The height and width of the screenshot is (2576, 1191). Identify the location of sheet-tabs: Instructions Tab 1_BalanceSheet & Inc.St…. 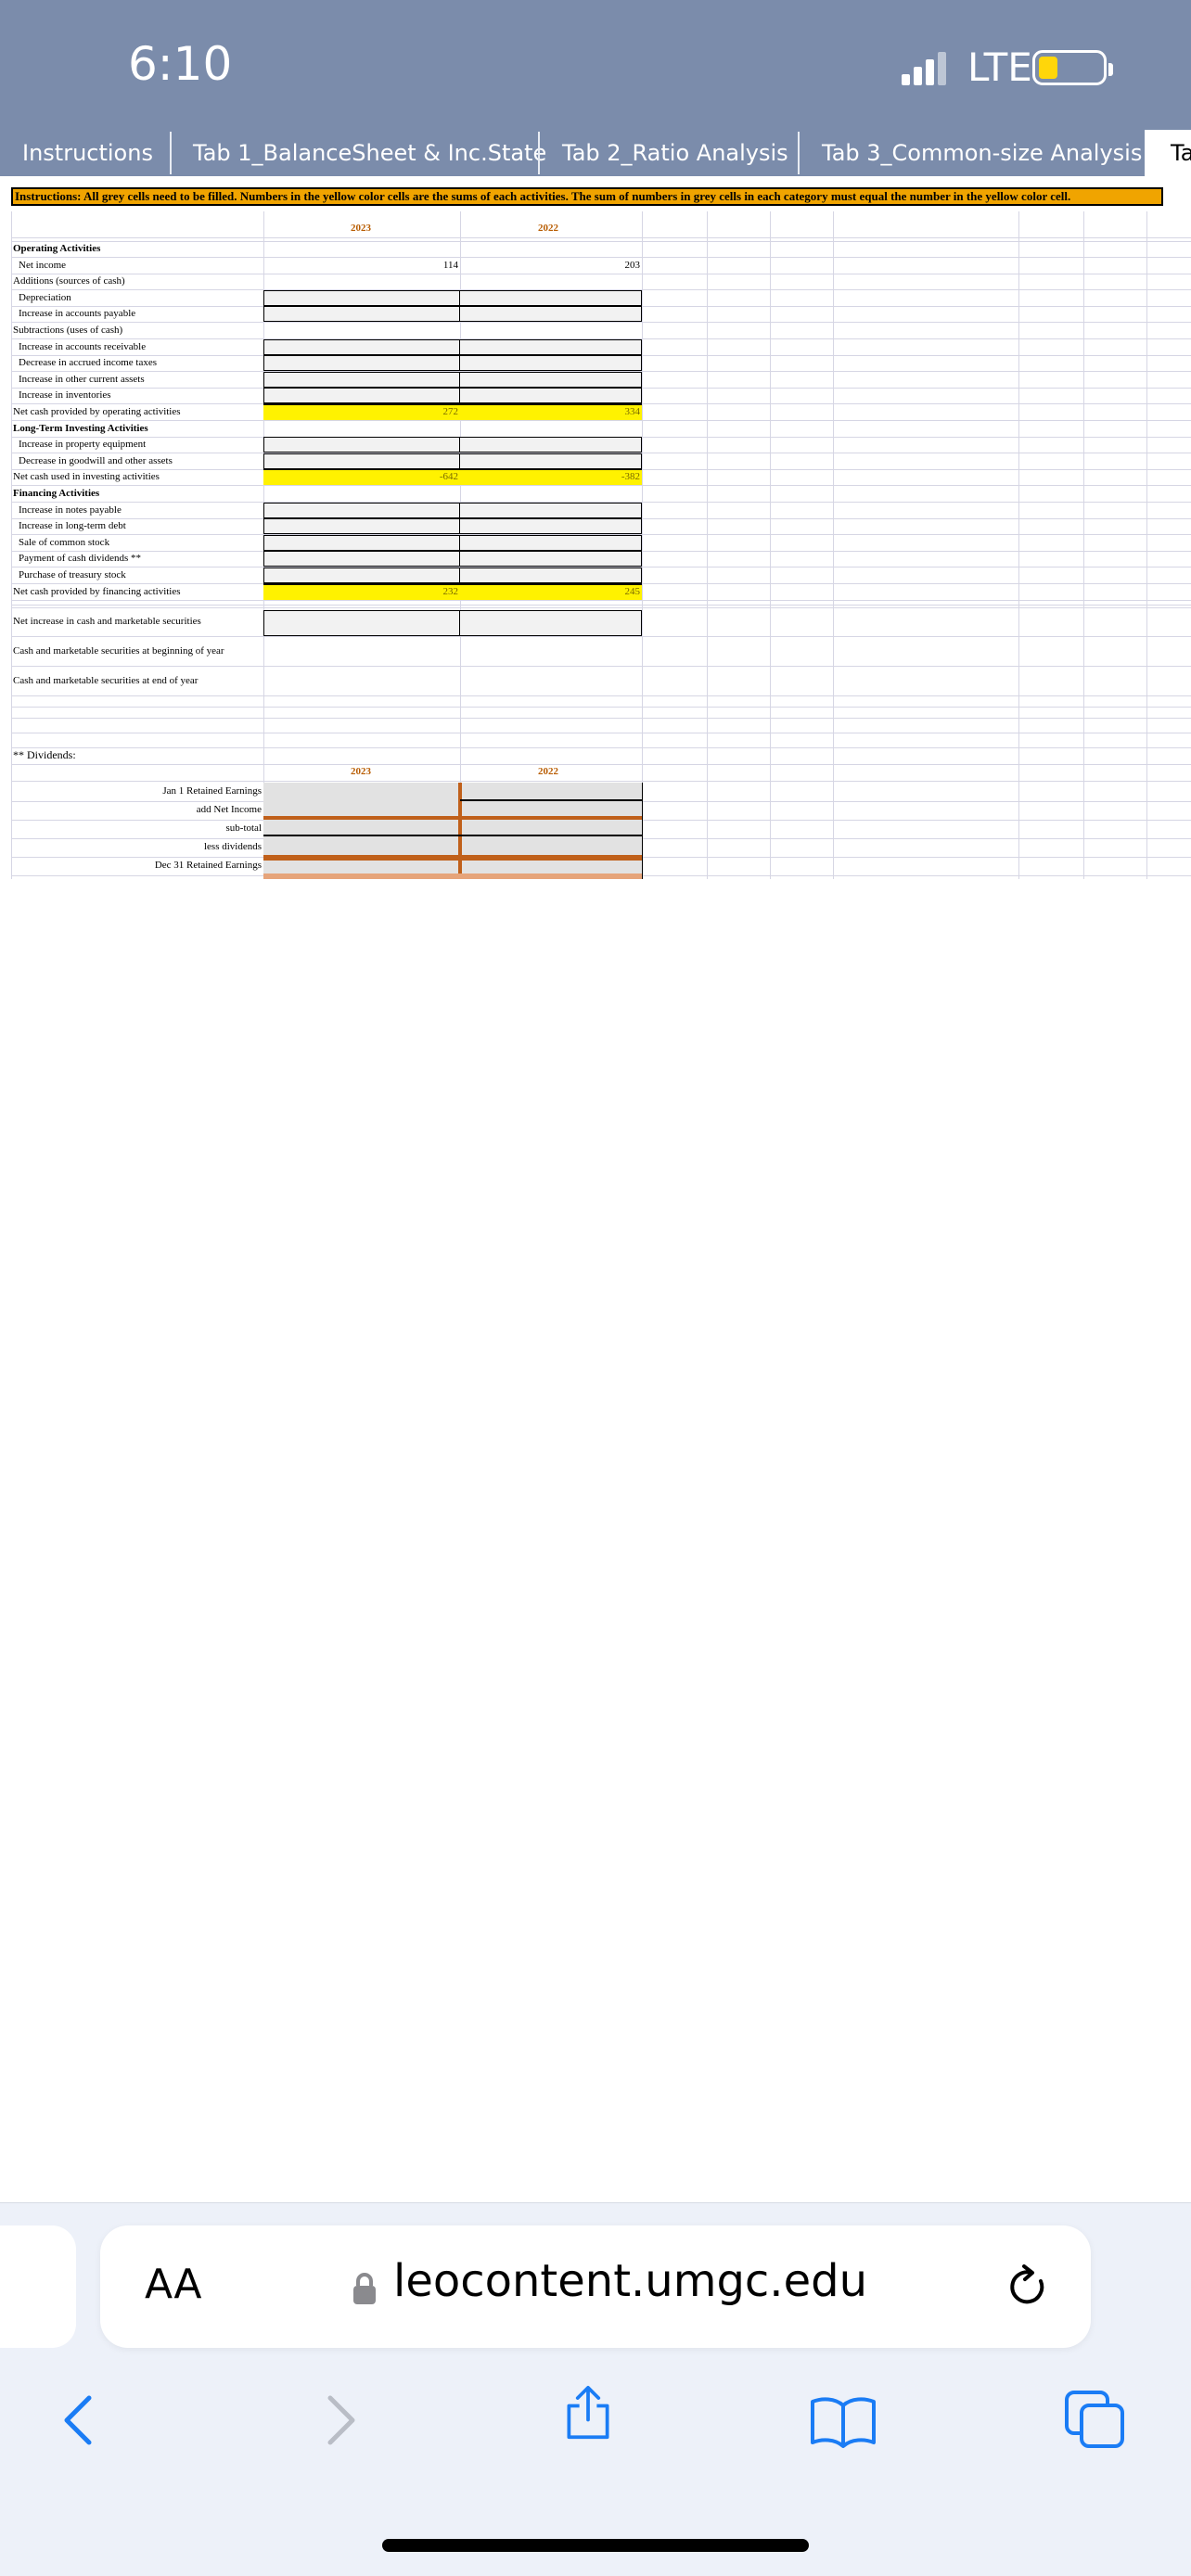
(595, 153).